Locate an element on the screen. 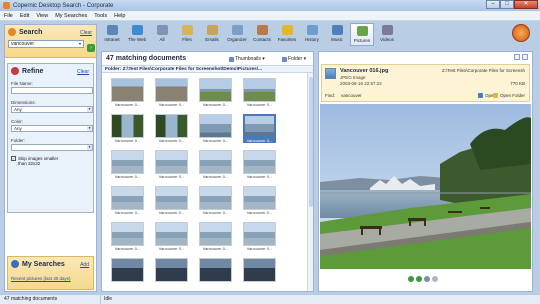 The width and height of the screenshot is (540, 304). toolbar-organizer-button: Organizer is located at coordinates (237, 34).